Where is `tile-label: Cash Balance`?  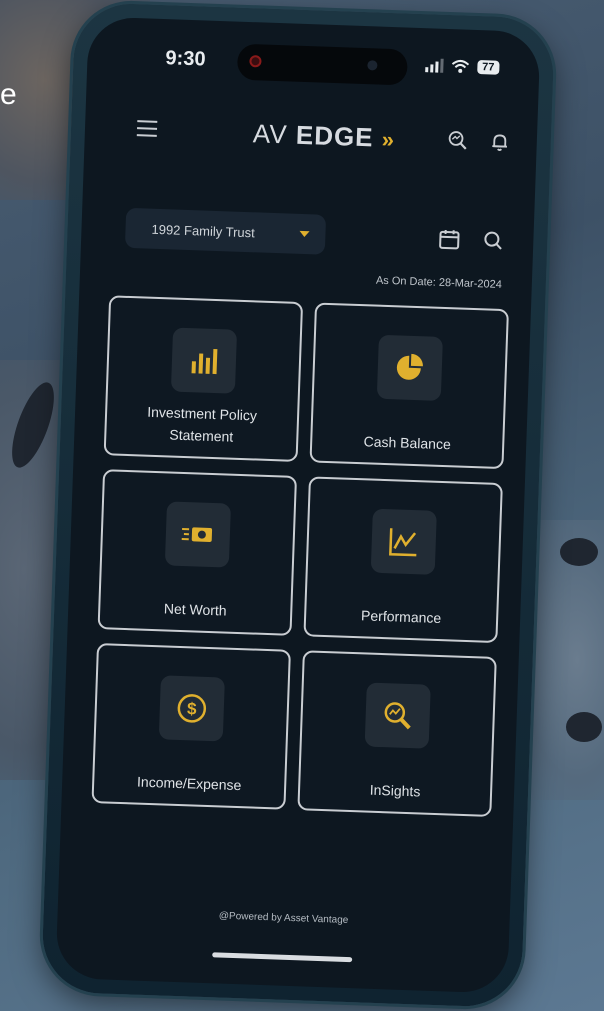 tile-label: Cash Balance is located at coordinates (407, 443).